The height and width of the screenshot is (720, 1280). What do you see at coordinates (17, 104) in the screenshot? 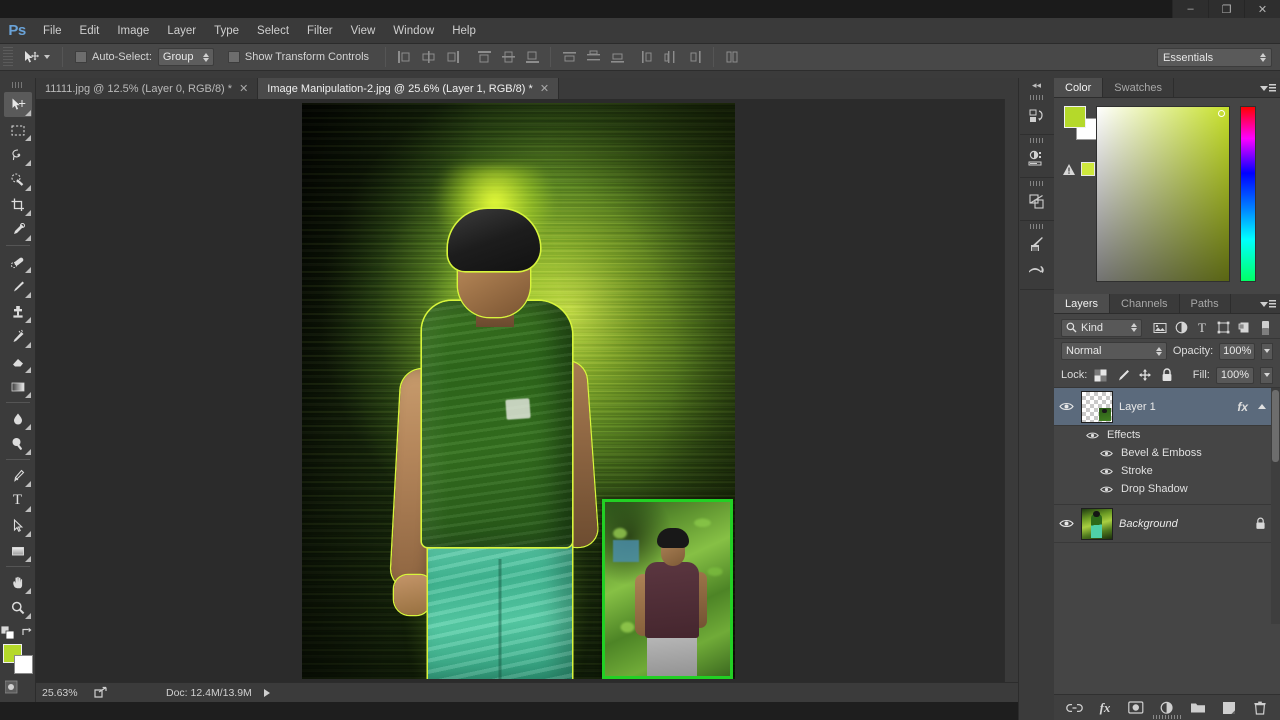
I see `move-tool` at bounding box center [17, 104].